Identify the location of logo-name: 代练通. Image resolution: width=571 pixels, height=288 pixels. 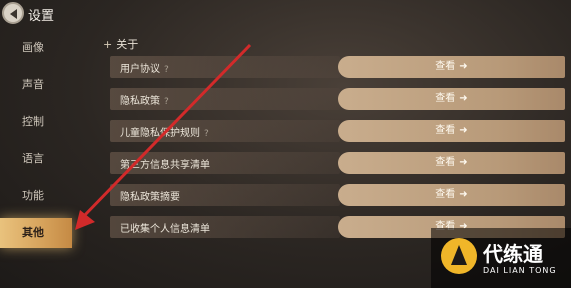
(513, 254).